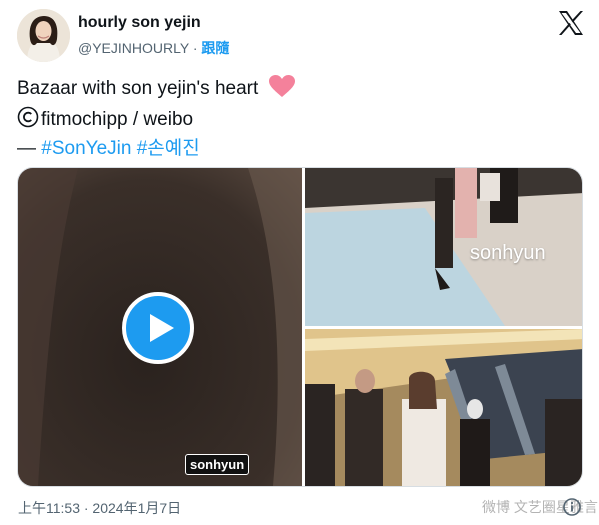 The width and height of the screenshot is (599, 525). Describe the element at coordinates (86, 148) in the screenshot. I see `hashtag-sonyejin: #SonYeJin` at that location.